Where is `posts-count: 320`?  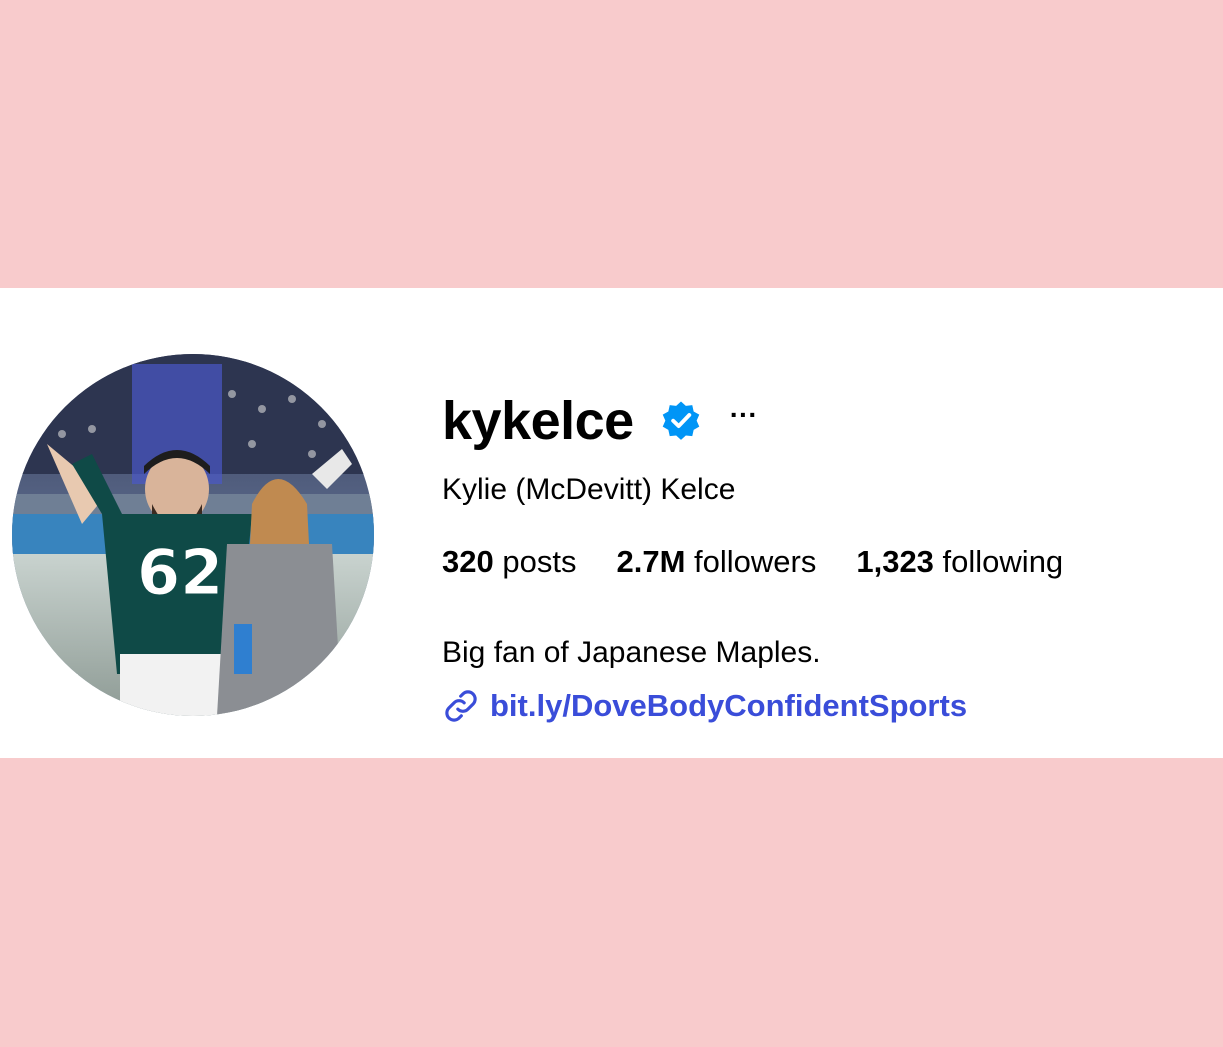 posts-count: 320 is located at coordinates (468, 561).